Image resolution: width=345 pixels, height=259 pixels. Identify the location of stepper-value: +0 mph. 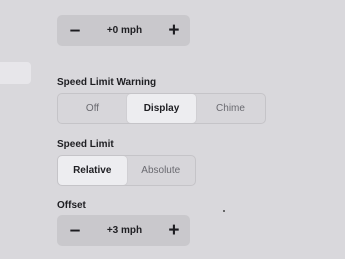
(124, 30).